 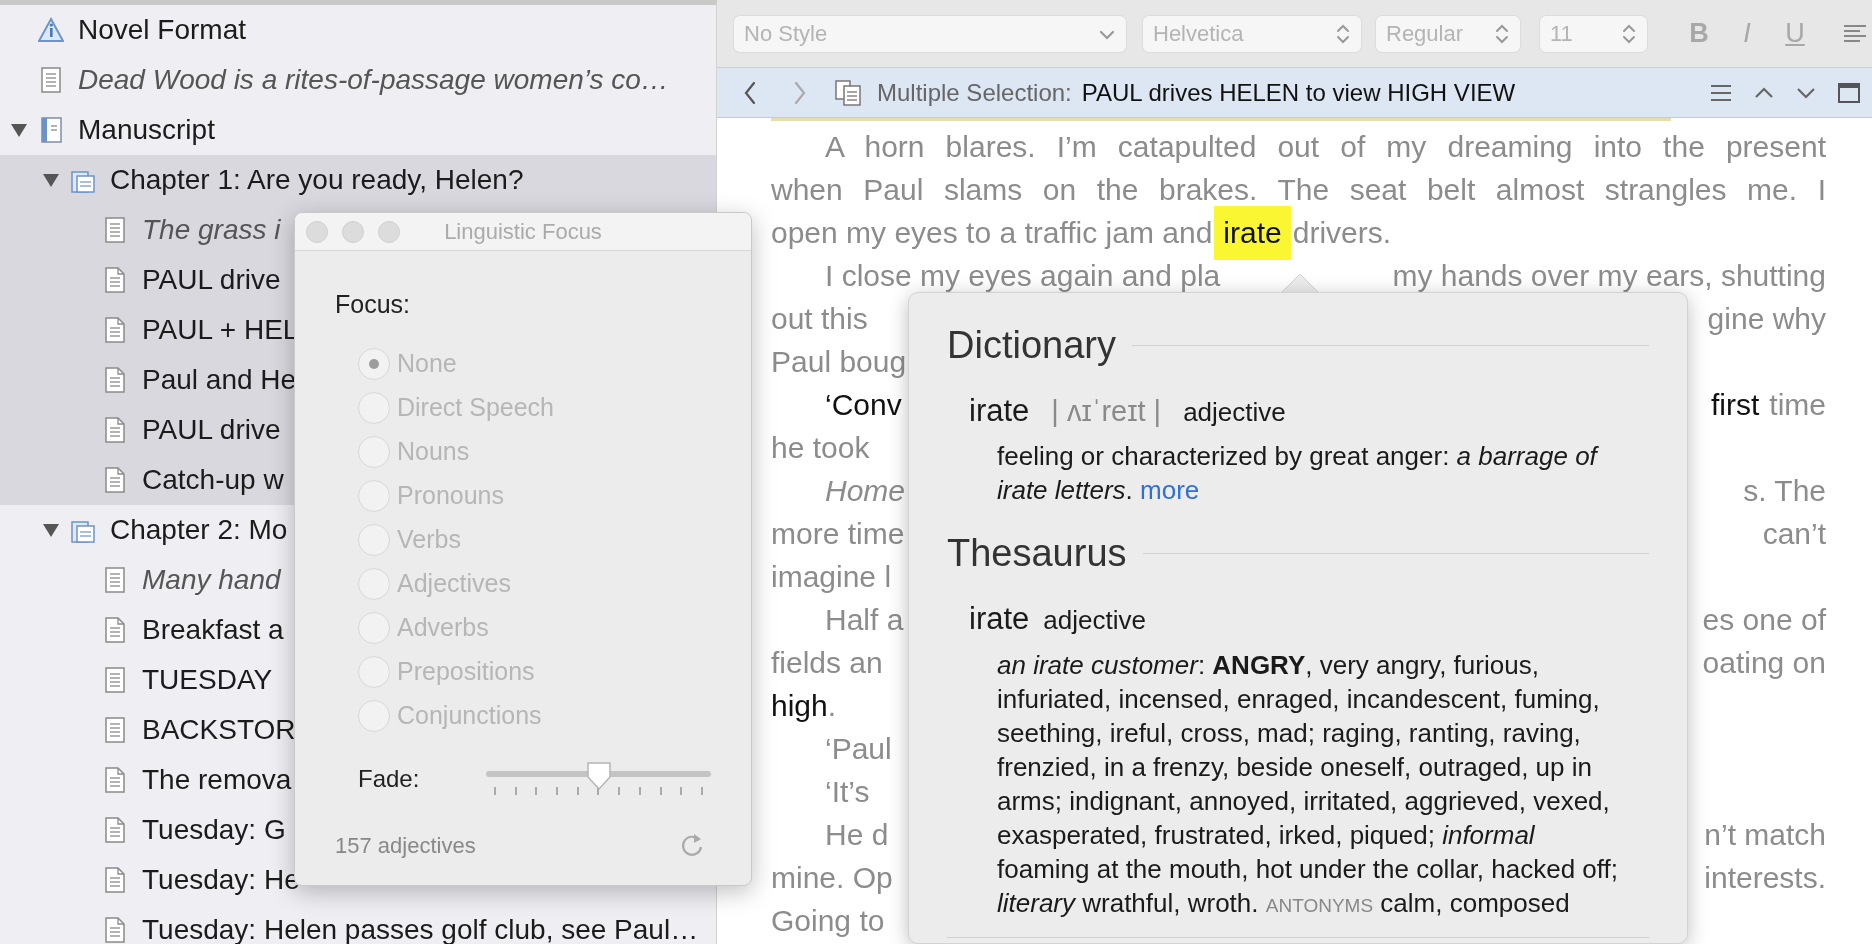 I want to click on fade-label: Fade:, so click(x=389, y=779).